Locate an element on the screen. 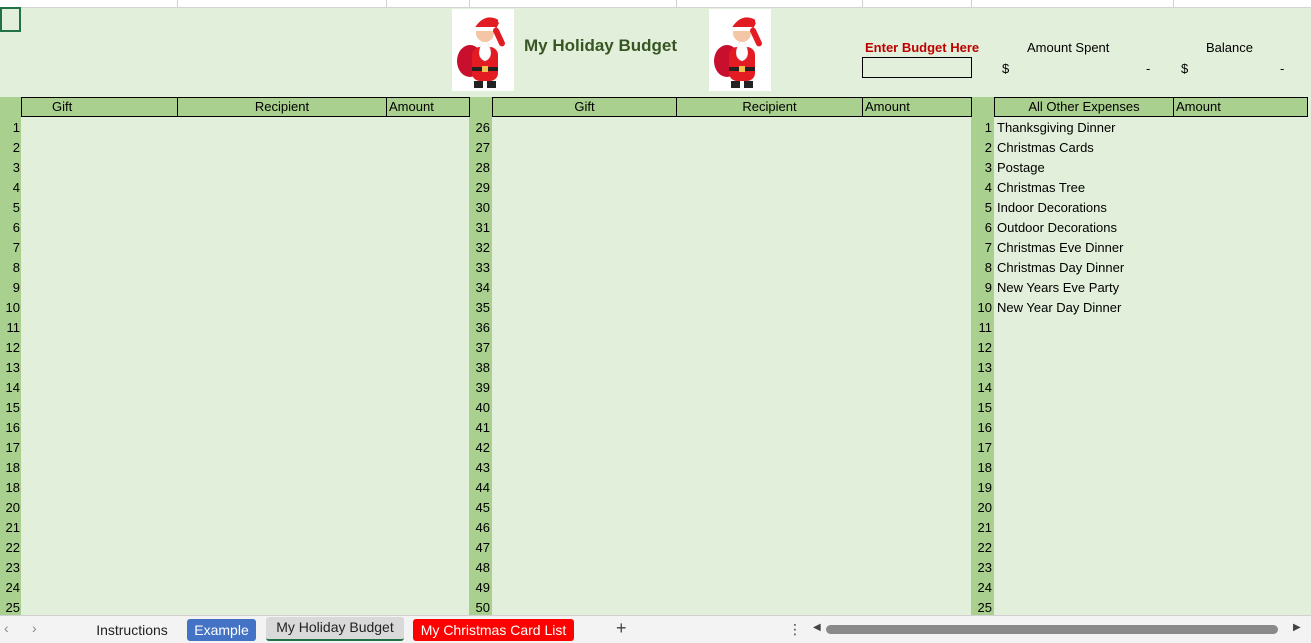  row-number: 46 is located at coordinates (482, 527).